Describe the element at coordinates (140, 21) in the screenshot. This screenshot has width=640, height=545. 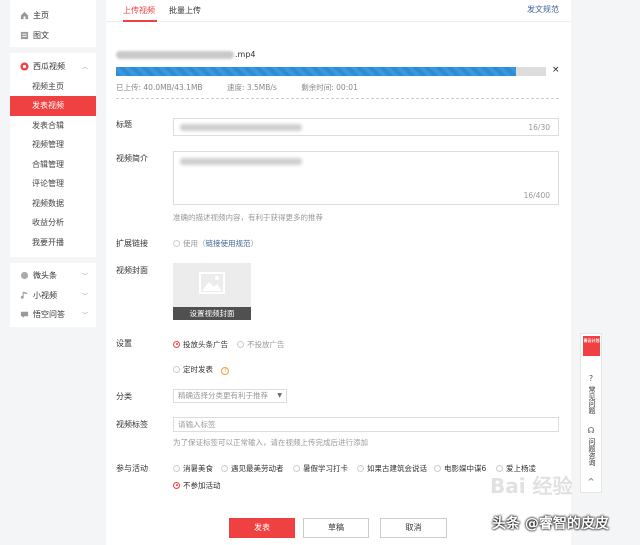
I see `tab-underline` at that location.